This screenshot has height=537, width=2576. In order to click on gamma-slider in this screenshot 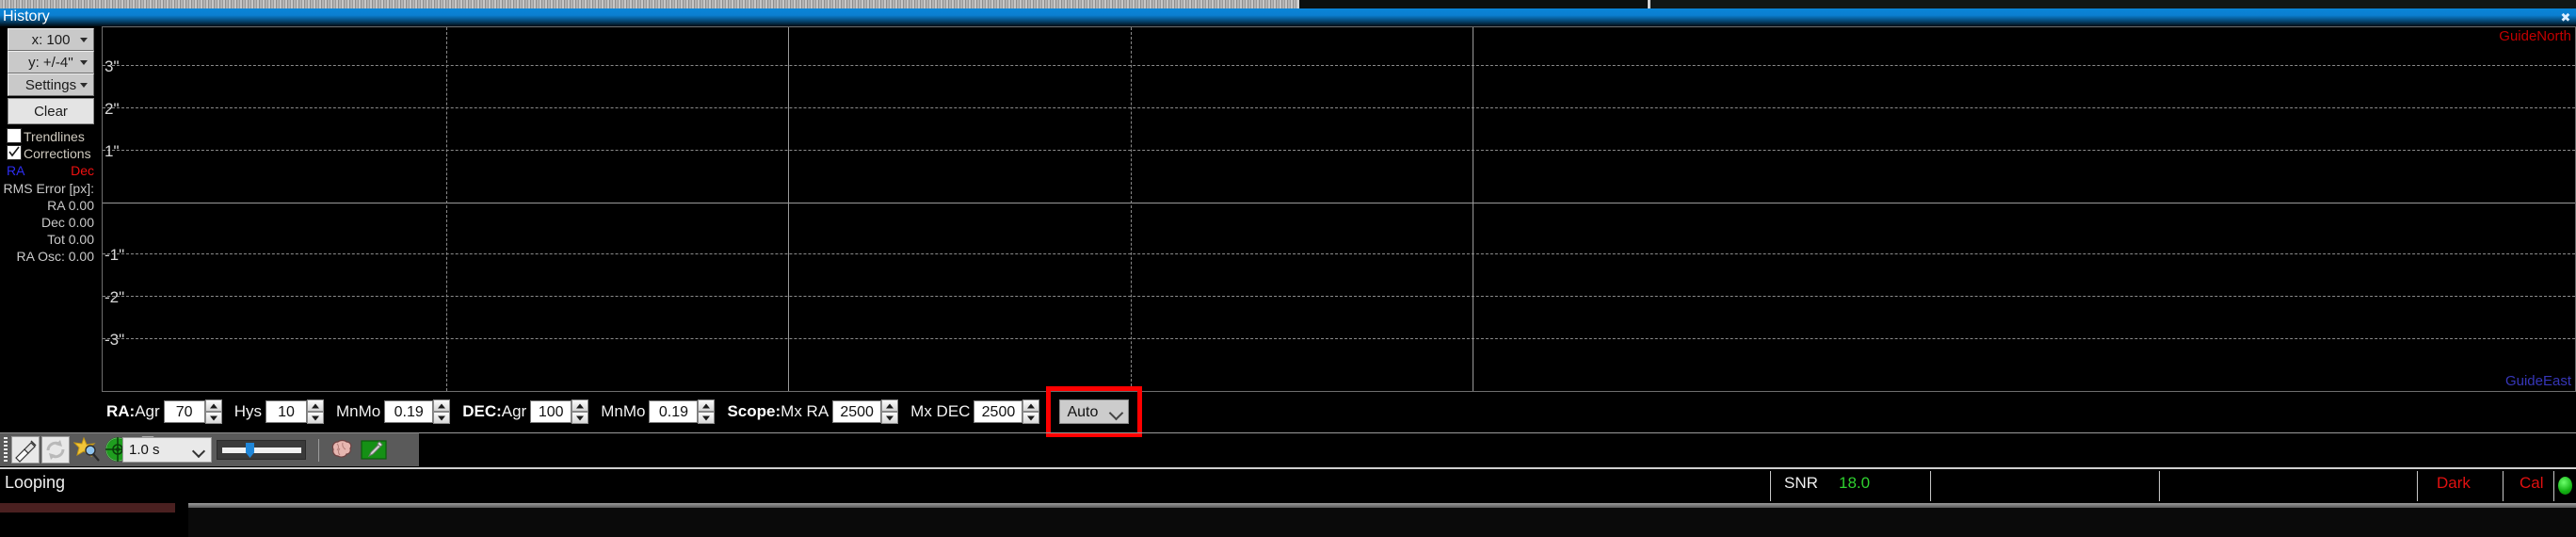, I will do `click(261, 450)`.